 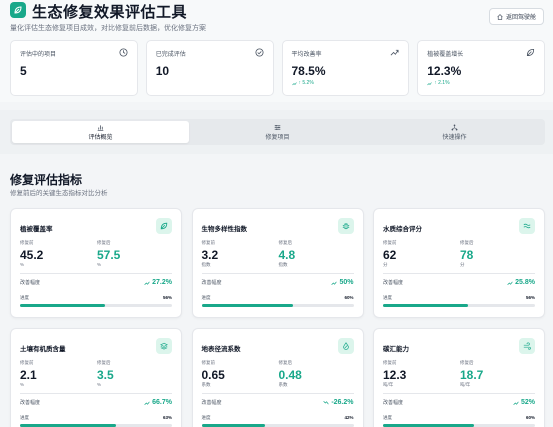 What do you see at coordinates (105, 375) in the screenshot?
I see `after-value: 3.5` at bounding box center [105, 375].